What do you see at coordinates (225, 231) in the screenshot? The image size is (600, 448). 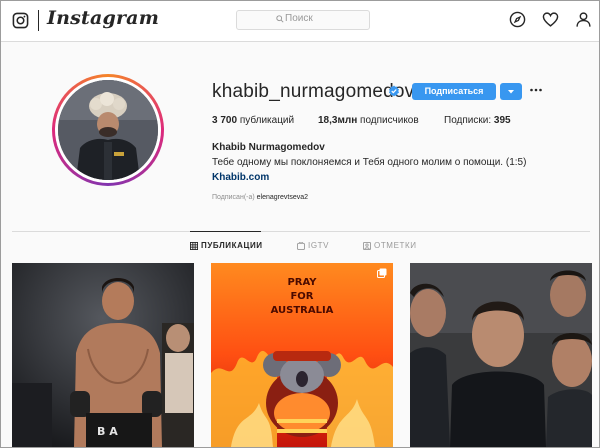 I see `active-tab-indicator` at bounding box center [225, 231].